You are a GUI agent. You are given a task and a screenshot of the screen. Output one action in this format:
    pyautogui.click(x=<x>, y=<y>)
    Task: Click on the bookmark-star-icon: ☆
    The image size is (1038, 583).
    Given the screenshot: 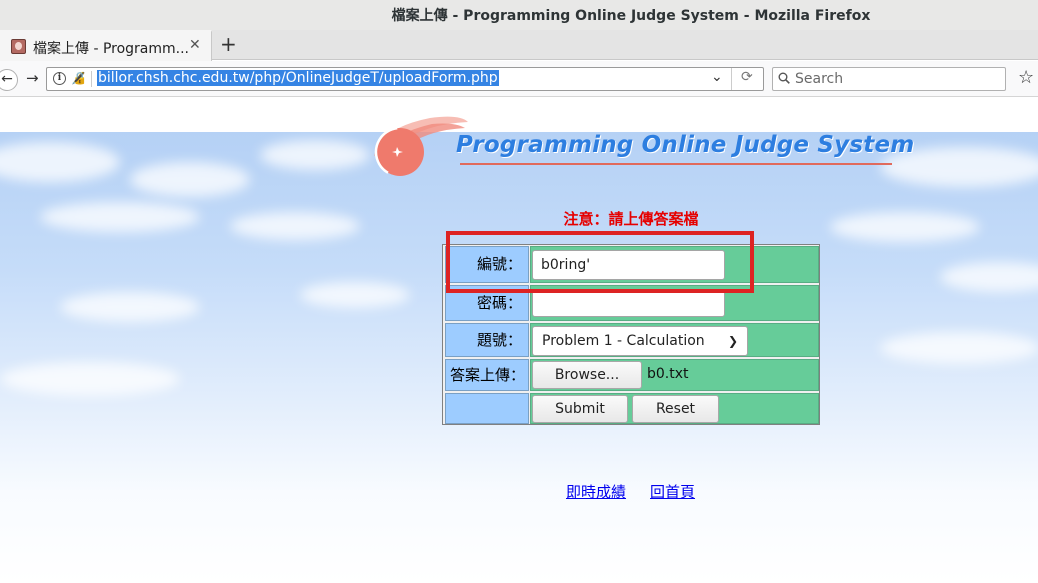 What is the action you would take?
    pyautogui.click(x=1026, y=77)
    